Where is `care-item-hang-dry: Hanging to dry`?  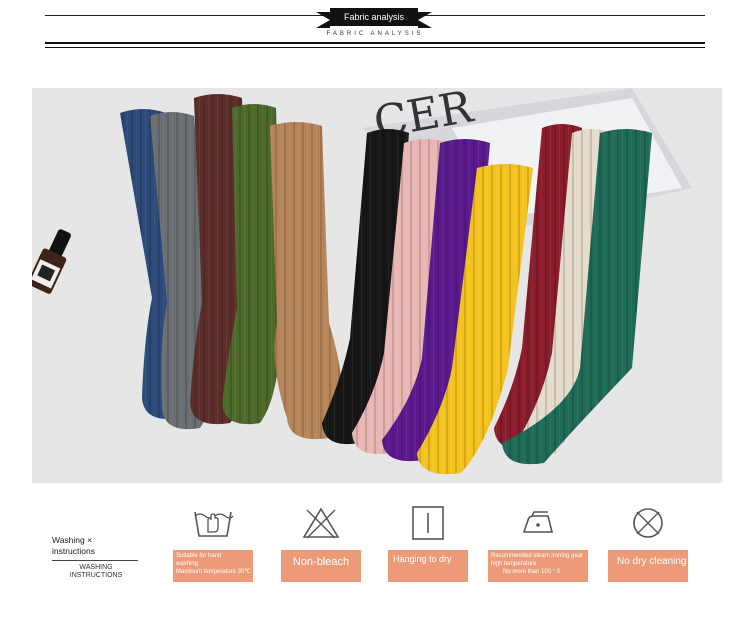
care-item-hang-dry: Hanging to dry is located at coordinates (428, 543).